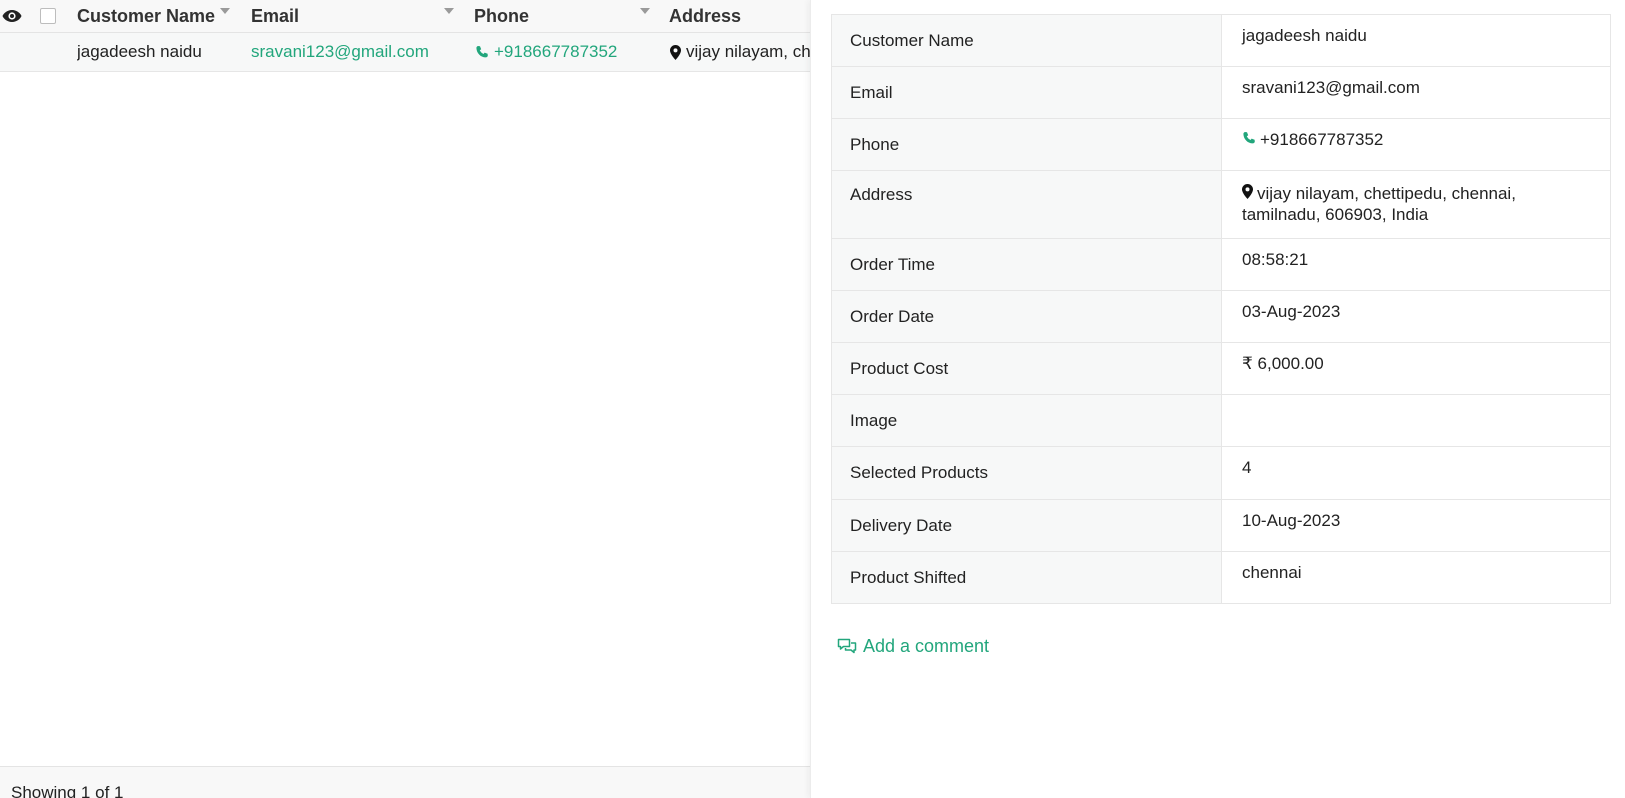 The height and width of the screenshot is (798, 1625). I want to click on row-phone-link: +918667787352, so click(567, 52).